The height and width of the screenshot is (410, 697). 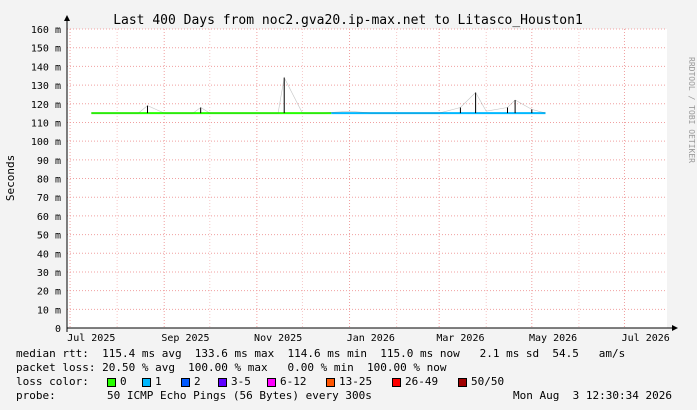 I want to click on watermark: RRDTOOL / TOBI OETIKER, so click(x=691, y=110).